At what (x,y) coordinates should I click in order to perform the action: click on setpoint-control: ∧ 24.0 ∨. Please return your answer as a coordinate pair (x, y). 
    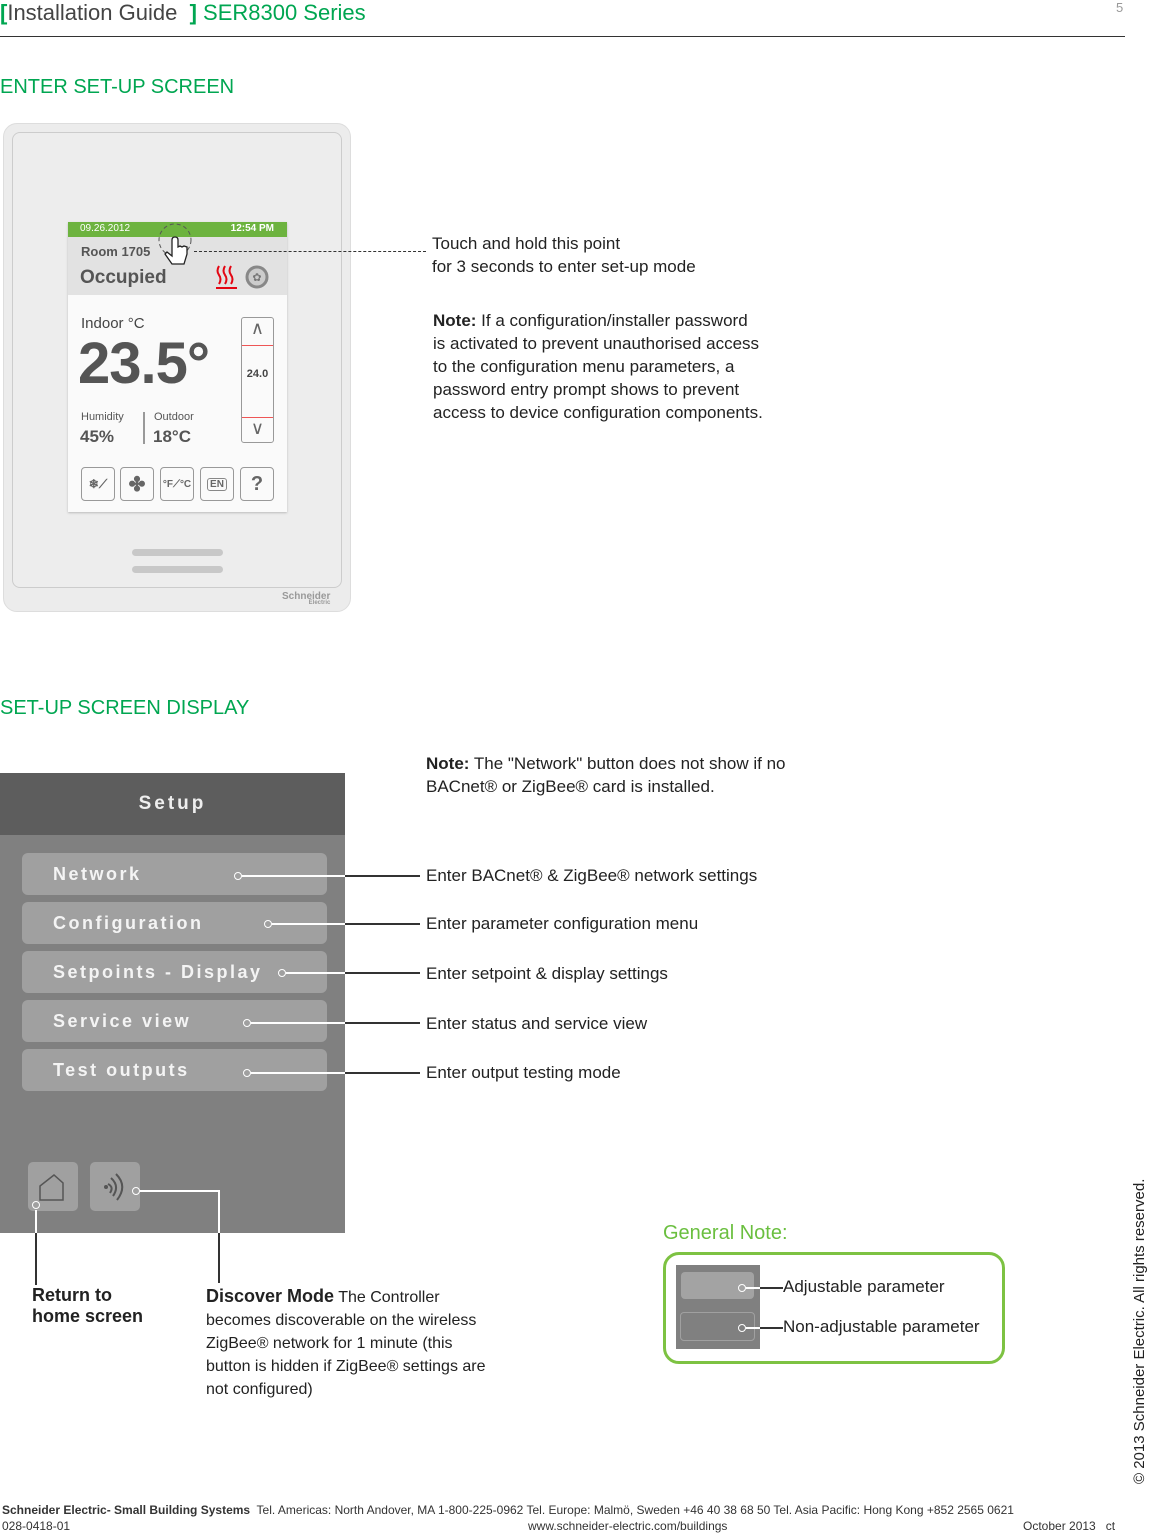
    Looking at the image, I should click on (257, 380).